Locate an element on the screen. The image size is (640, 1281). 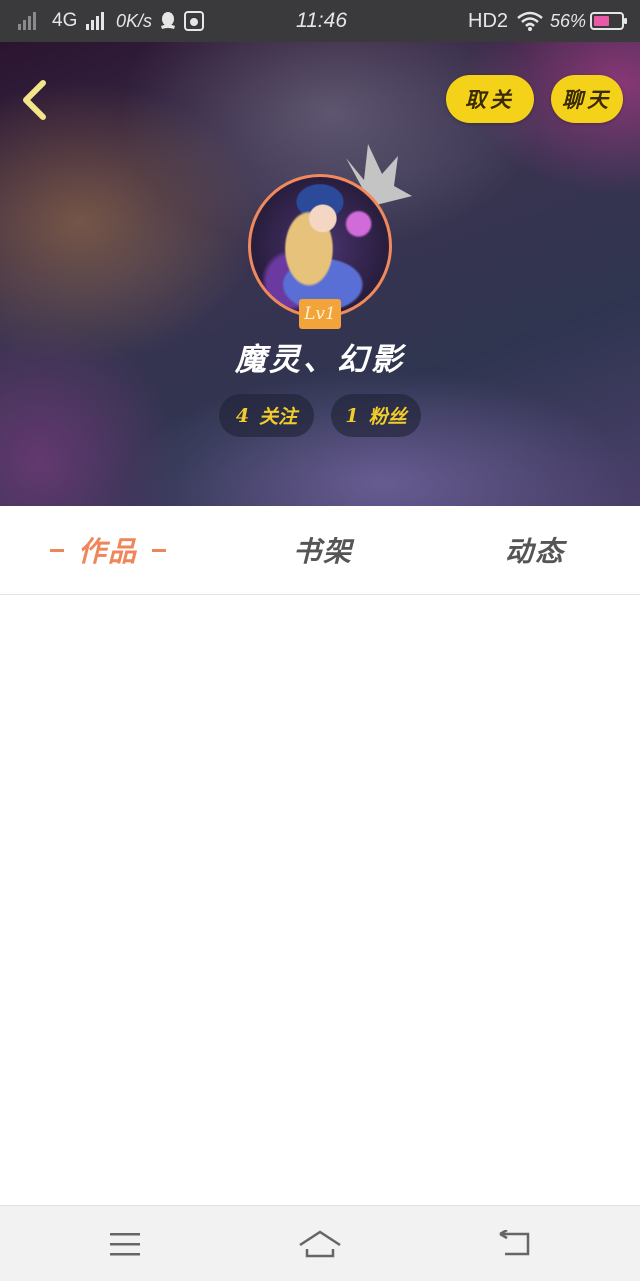
tab-bookshelf: 书架 is located at coordinates (323, 550).